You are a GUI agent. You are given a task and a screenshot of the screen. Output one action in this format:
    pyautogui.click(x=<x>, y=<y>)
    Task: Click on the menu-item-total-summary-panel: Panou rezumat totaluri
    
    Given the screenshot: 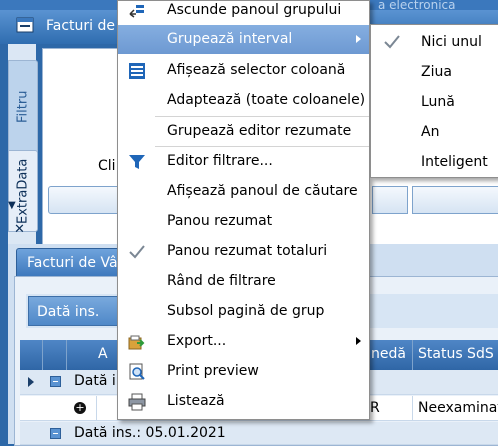 What is the action you would take?
    pyautogui.click(x=243, y=251)
    